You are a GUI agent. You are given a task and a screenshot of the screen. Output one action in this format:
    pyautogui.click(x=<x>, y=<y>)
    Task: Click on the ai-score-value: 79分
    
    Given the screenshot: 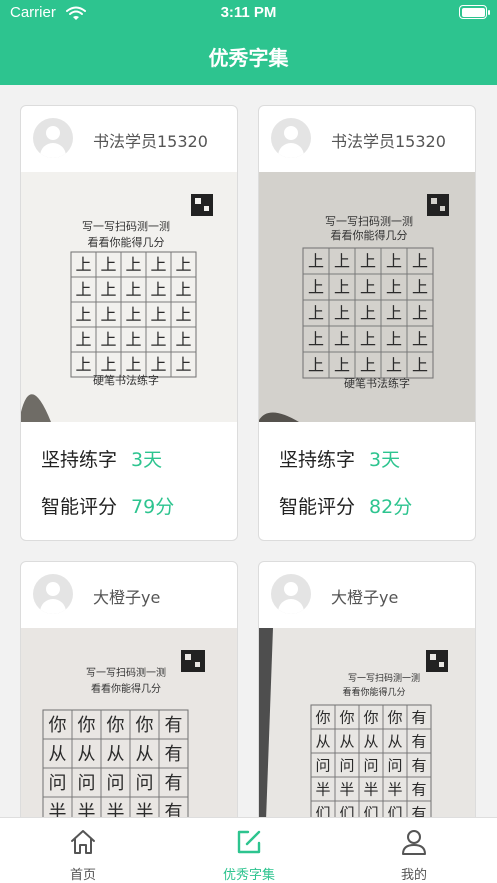 What is the action you would take?
    pyautogui.click(x=153, y=507)
    